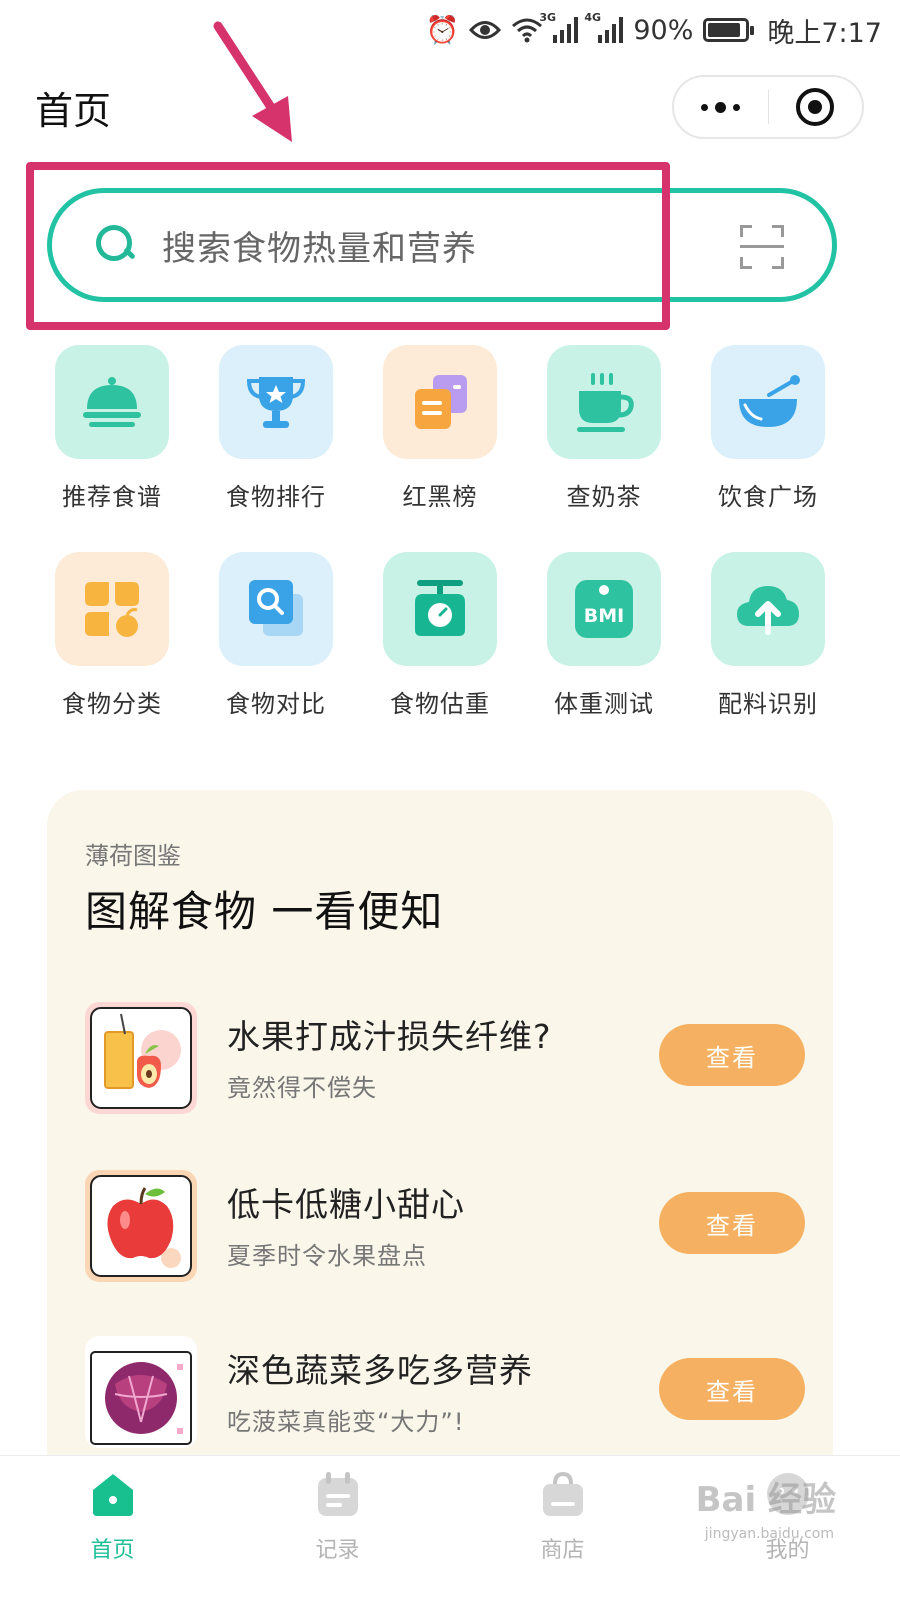 This screenshot has height=1600, width=900. What do you see at coordinates (346, 1204) in the screenshot?
I see `article-title: 低卡低糖小甜心` at bounding box center [346, 1204].